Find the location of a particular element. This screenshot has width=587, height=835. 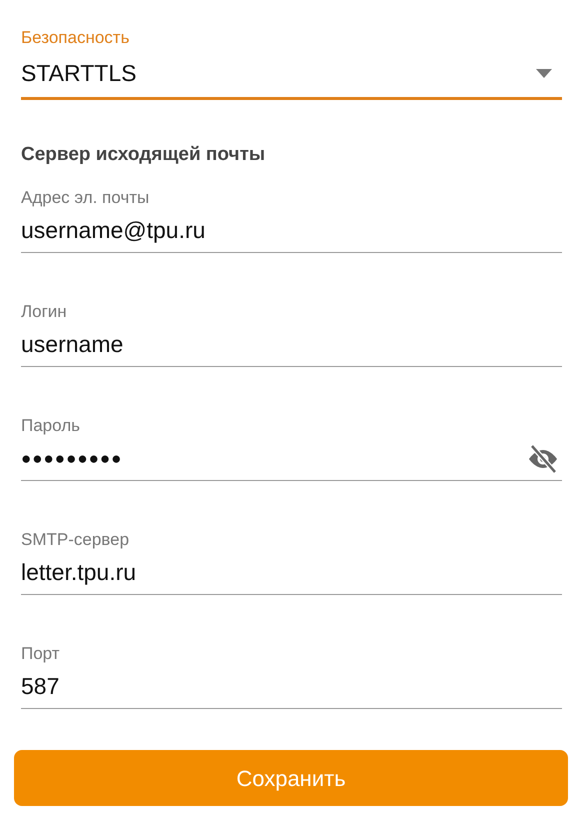

field-label: Безопасность is located at coordinates (75, 38).